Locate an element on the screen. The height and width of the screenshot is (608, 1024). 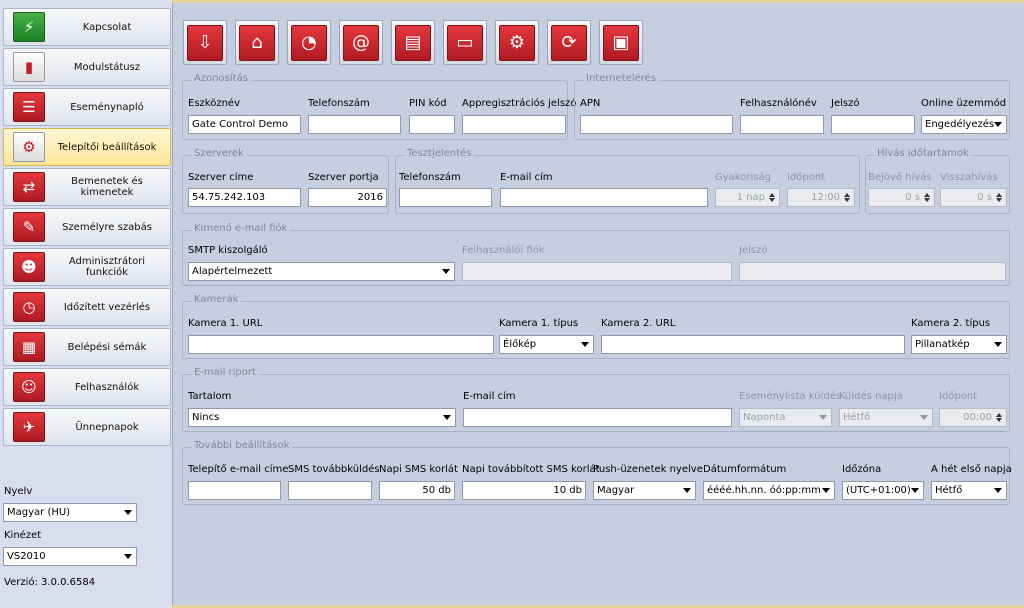
toolbar-open-button: ▭ is located at coordinates (465, 42).